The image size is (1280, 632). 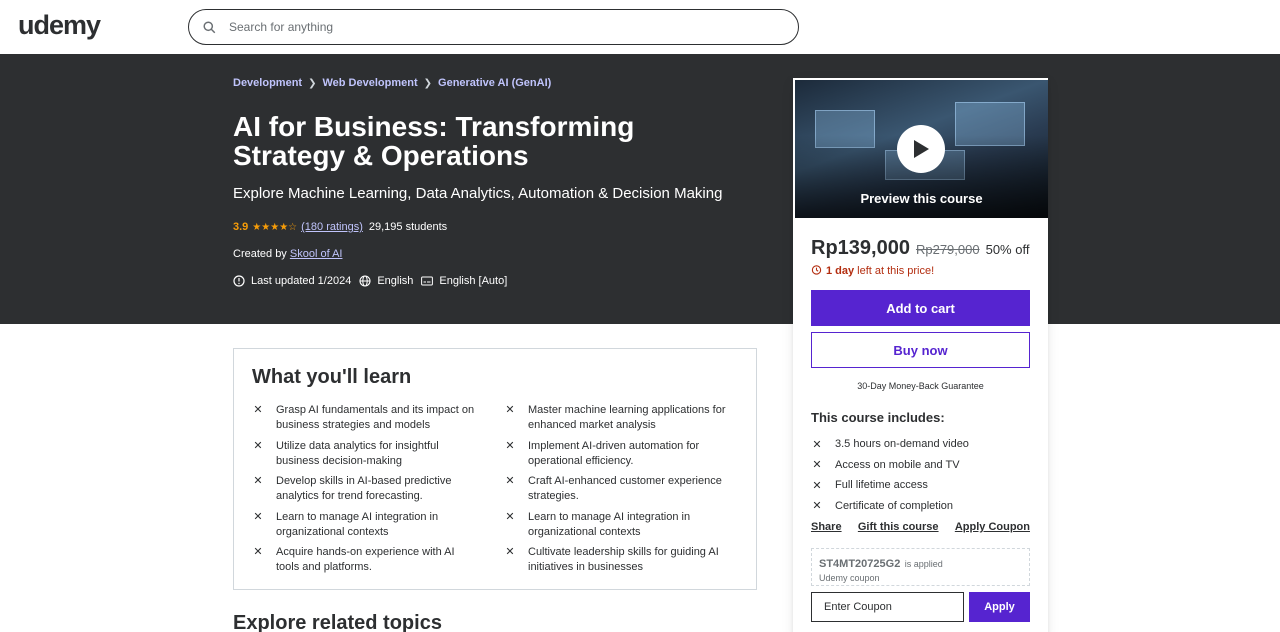 What do you see at coordinates (395, 281) in the screenshot?
I see `language-text: English` at bounding box center [395, 281].